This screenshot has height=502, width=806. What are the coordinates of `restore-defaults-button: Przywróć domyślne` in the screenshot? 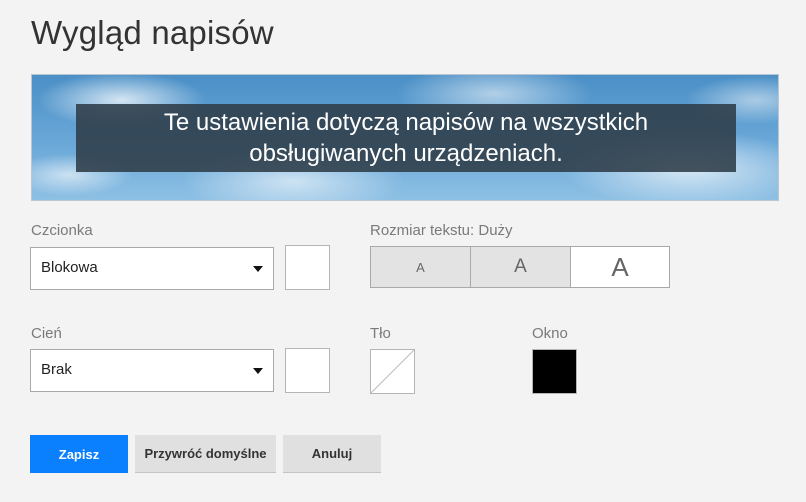 It's located at (205, 454).